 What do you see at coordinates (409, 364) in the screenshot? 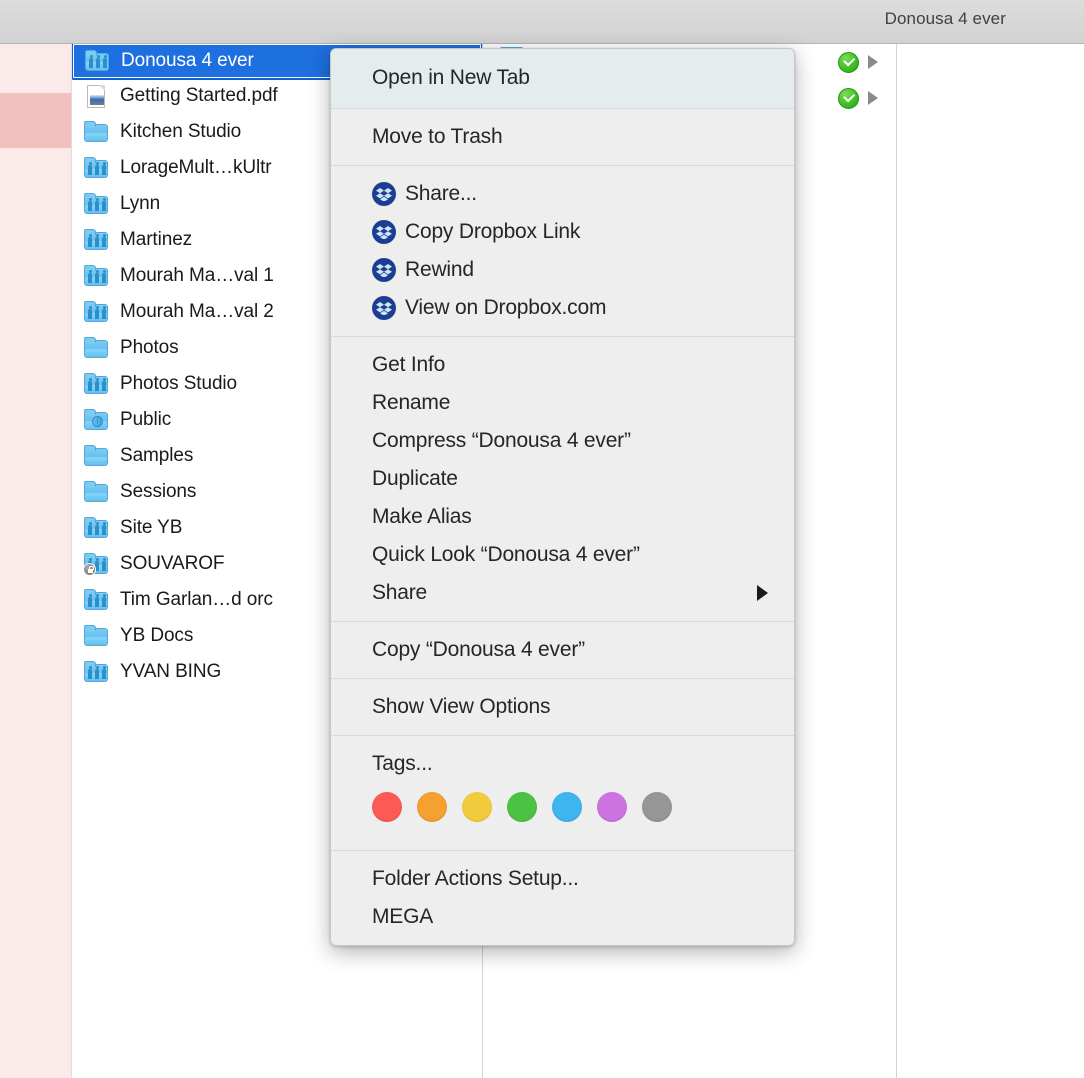
I see `context-menu-item-label: Get Info` at bounding box center [409, 364].